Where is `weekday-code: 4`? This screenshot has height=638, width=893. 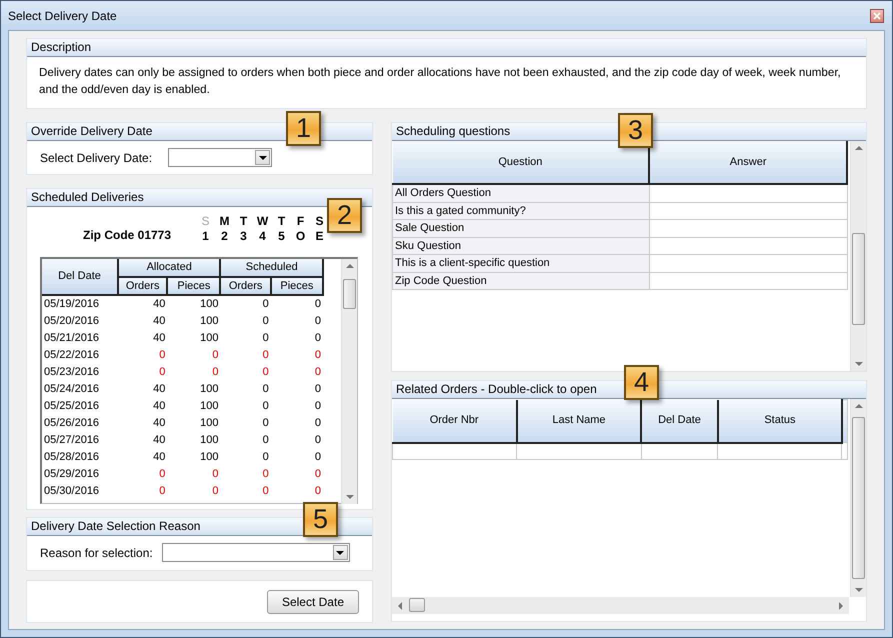 weekday-code: 4 is located at coordinates (262, 236).